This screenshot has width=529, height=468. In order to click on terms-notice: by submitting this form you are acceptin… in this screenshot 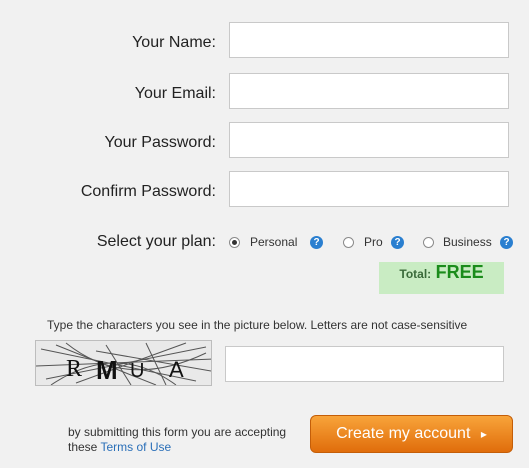, I will do `click(178, 440)`.